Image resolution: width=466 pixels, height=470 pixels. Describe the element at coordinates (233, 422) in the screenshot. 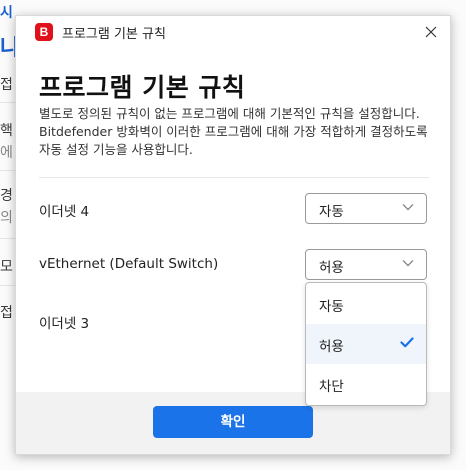

I see `confirm-button: 확인` at that location.